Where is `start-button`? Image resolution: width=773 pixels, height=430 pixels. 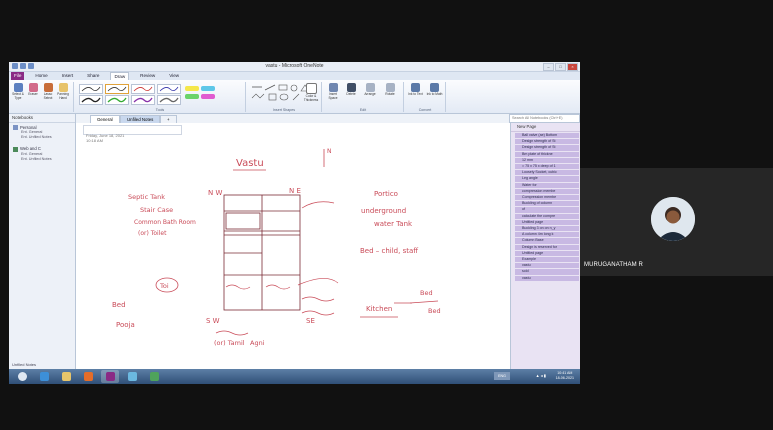
start-button is located at coordinates (22, 376).